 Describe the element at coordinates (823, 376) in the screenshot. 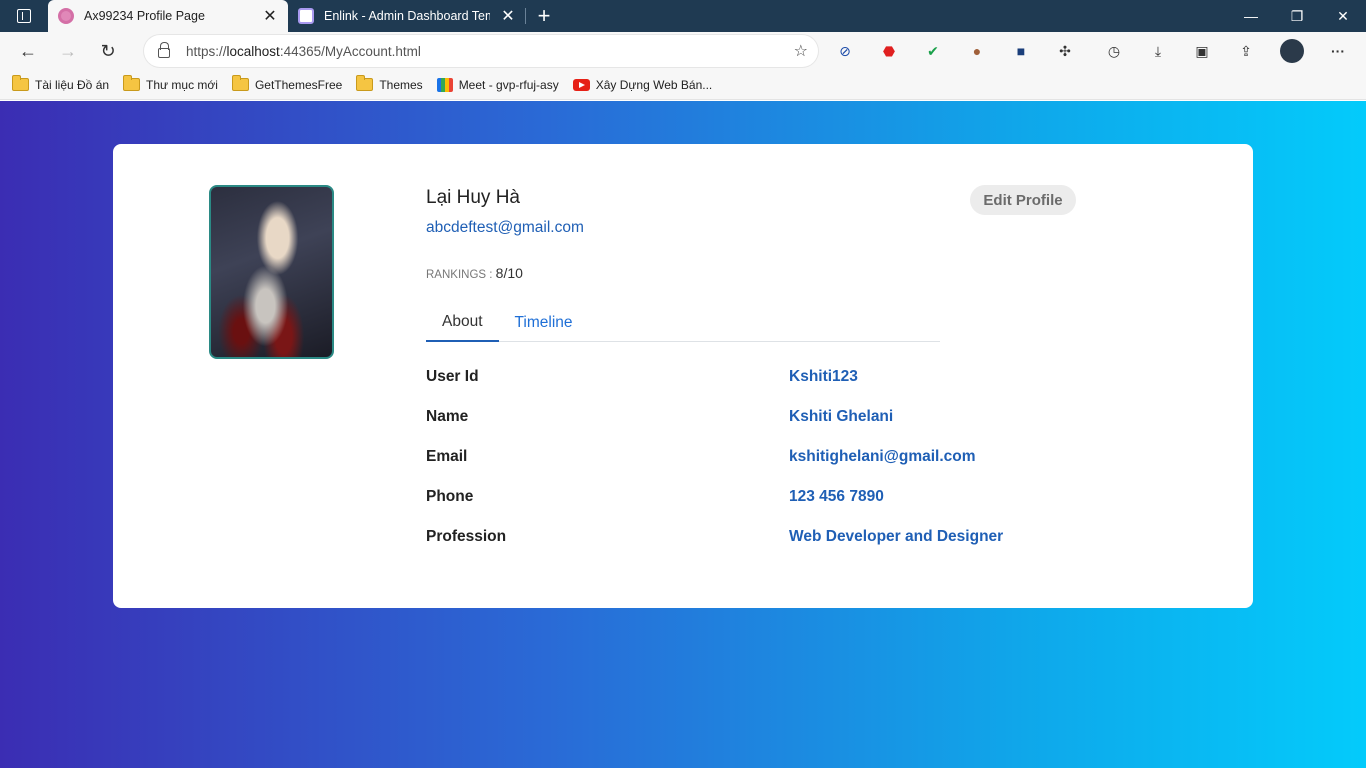

I see `detail-value: Kshiti123` at that location.